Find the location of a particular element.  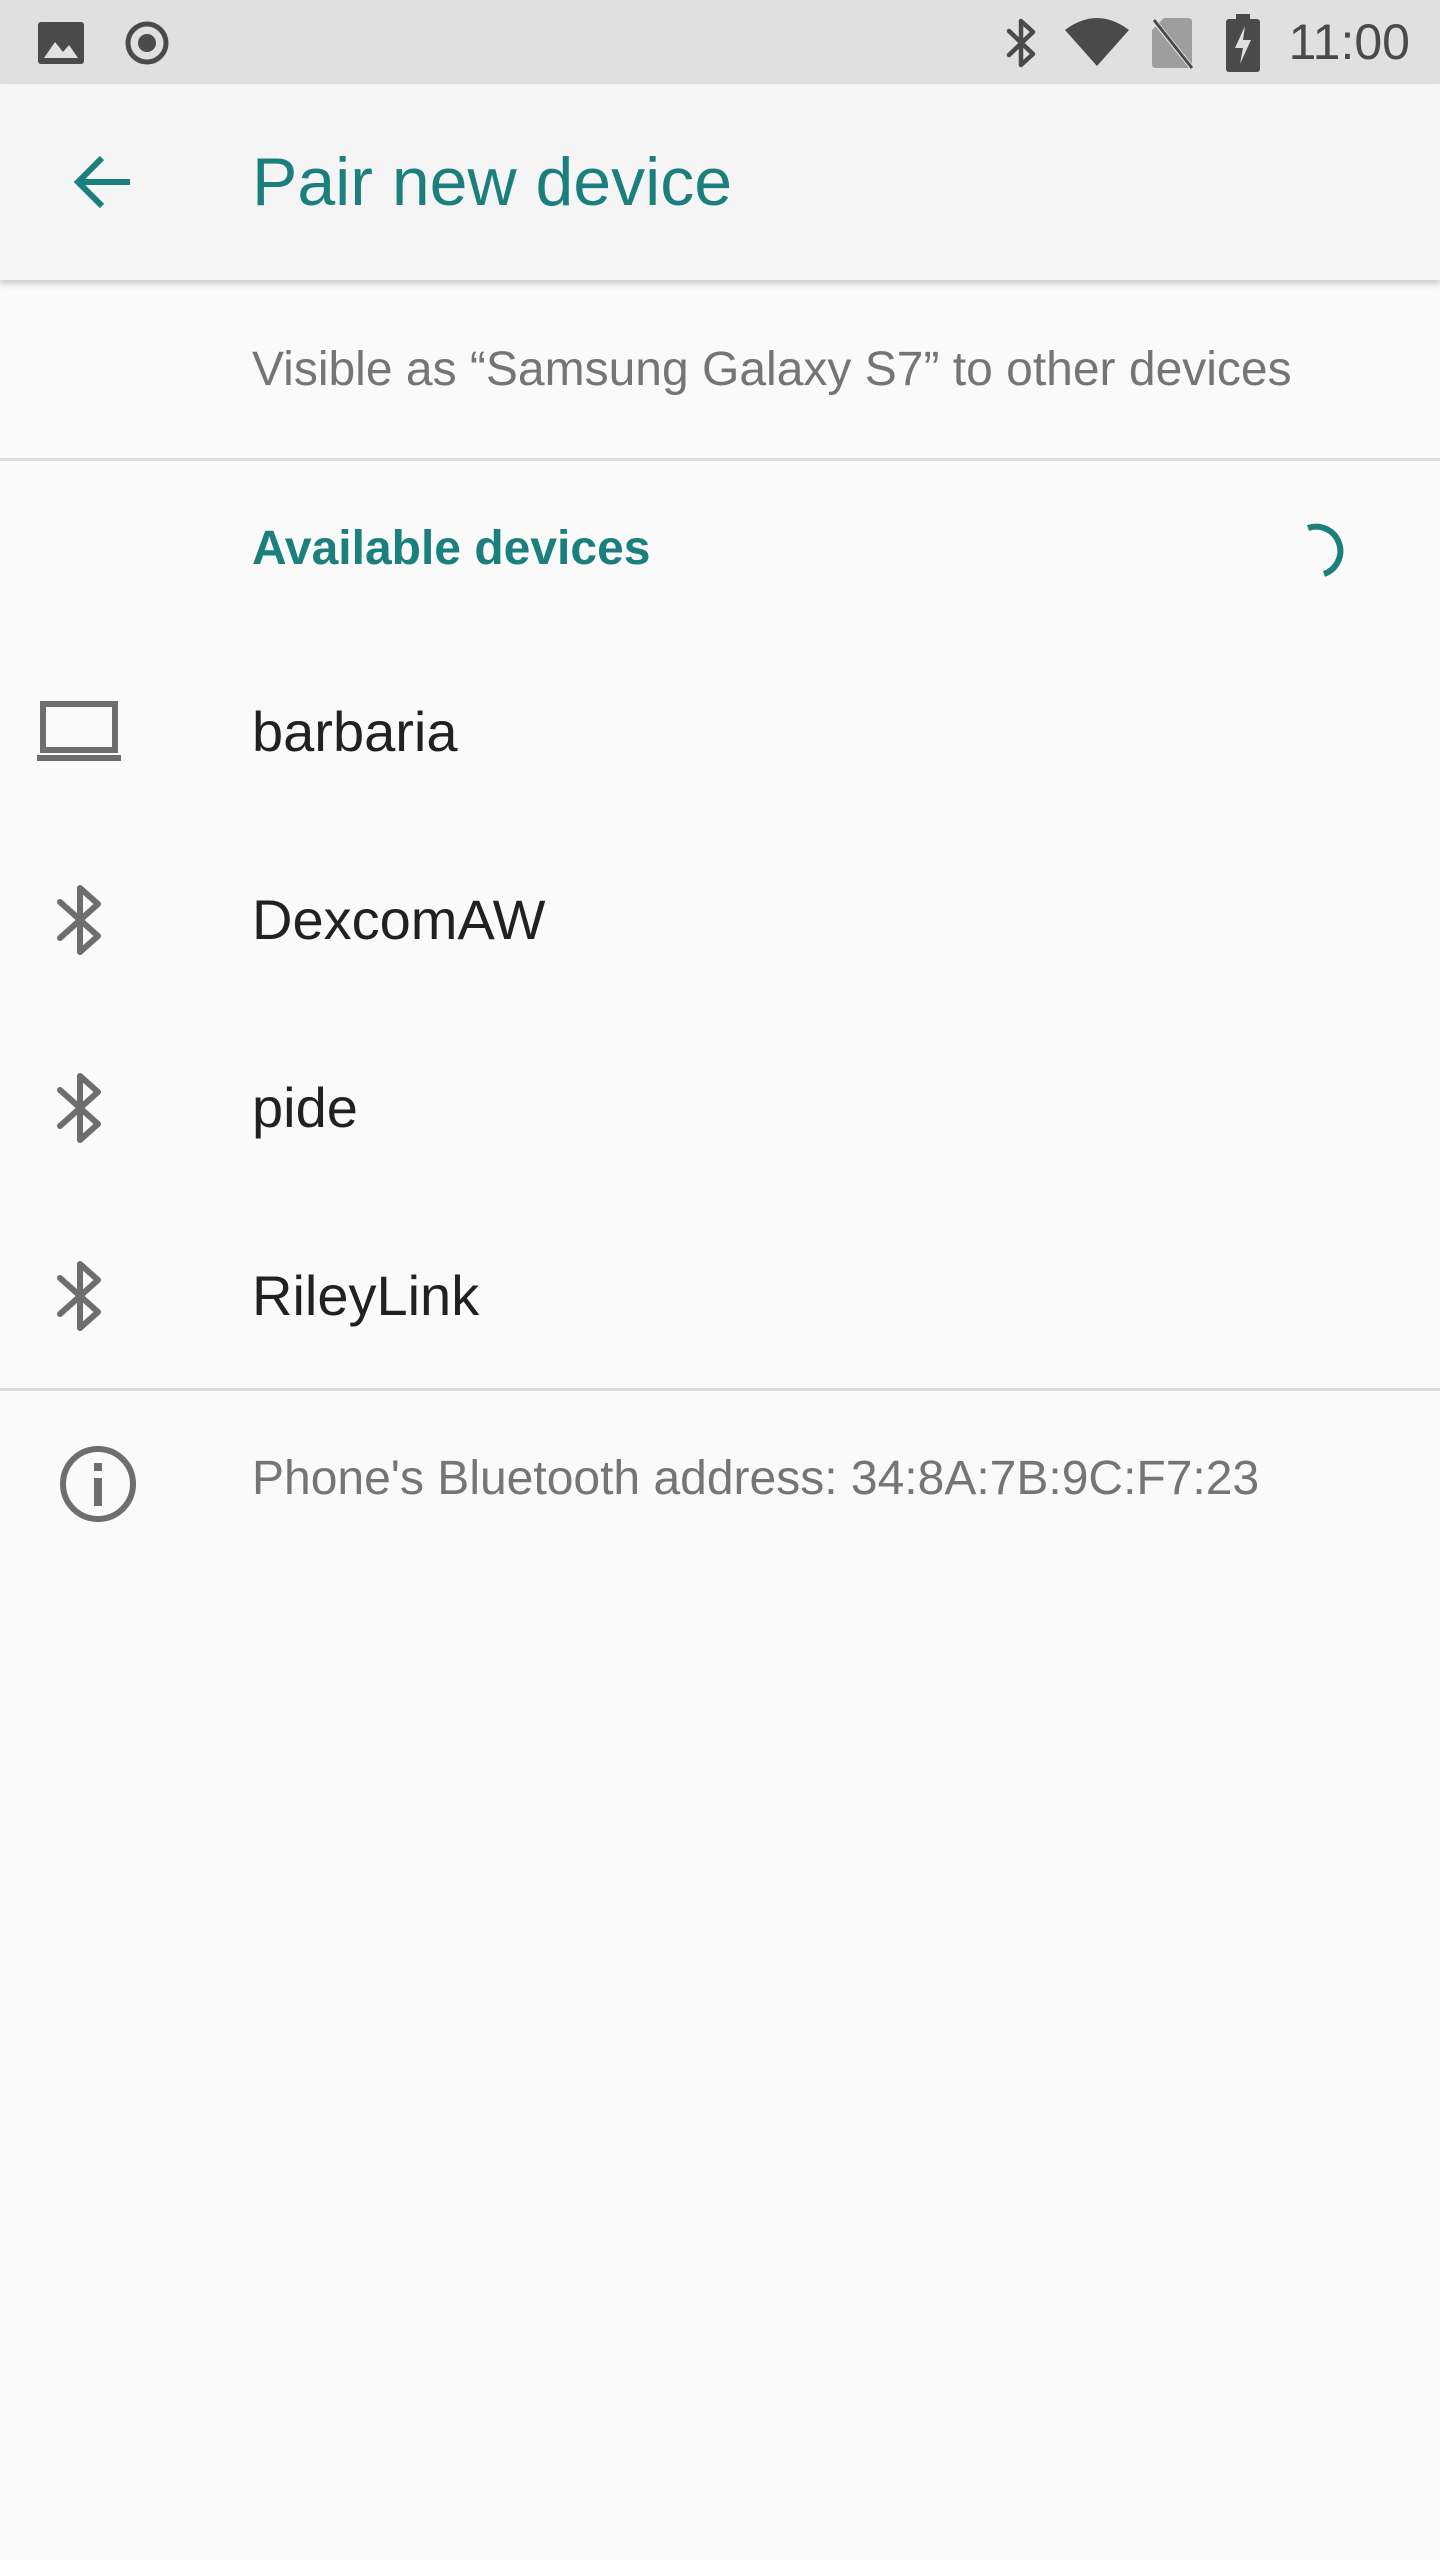

wifi-icon is located at coordinates (1097, 42).